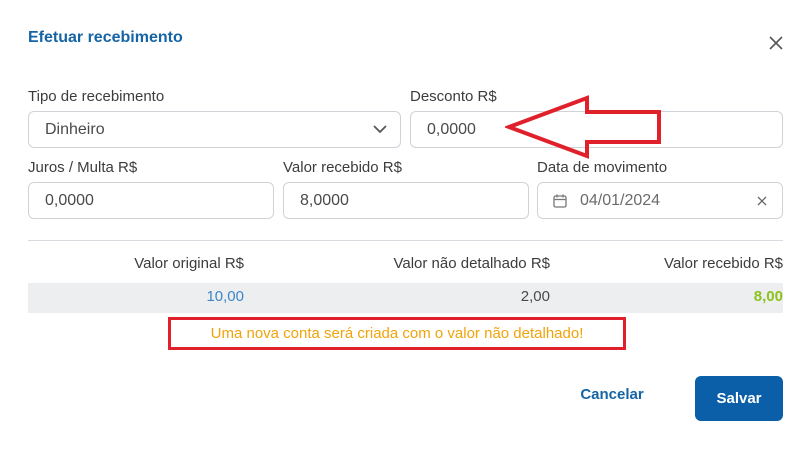 Image resolution: width=812 pixels, height=450 pixels. Describe the element at coordinates (105, 37) in the screenshot. I see `dialog-title: Efetuar recebimento` at that location.